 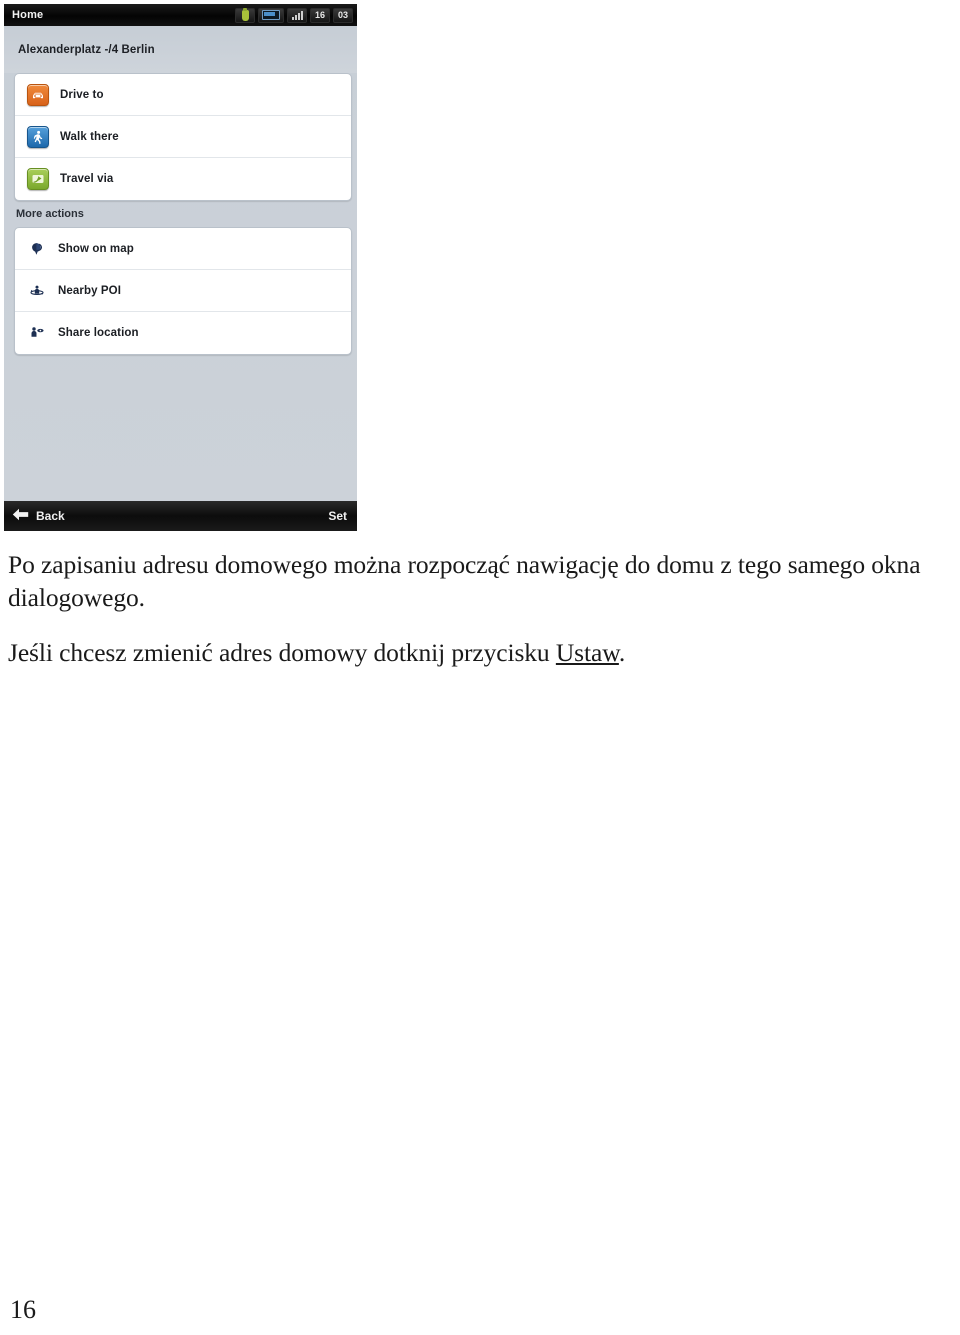 What do you see at coordinates (271, 15) in the screenshot?
I see `battery-icon` at bounding box center [271, 15].